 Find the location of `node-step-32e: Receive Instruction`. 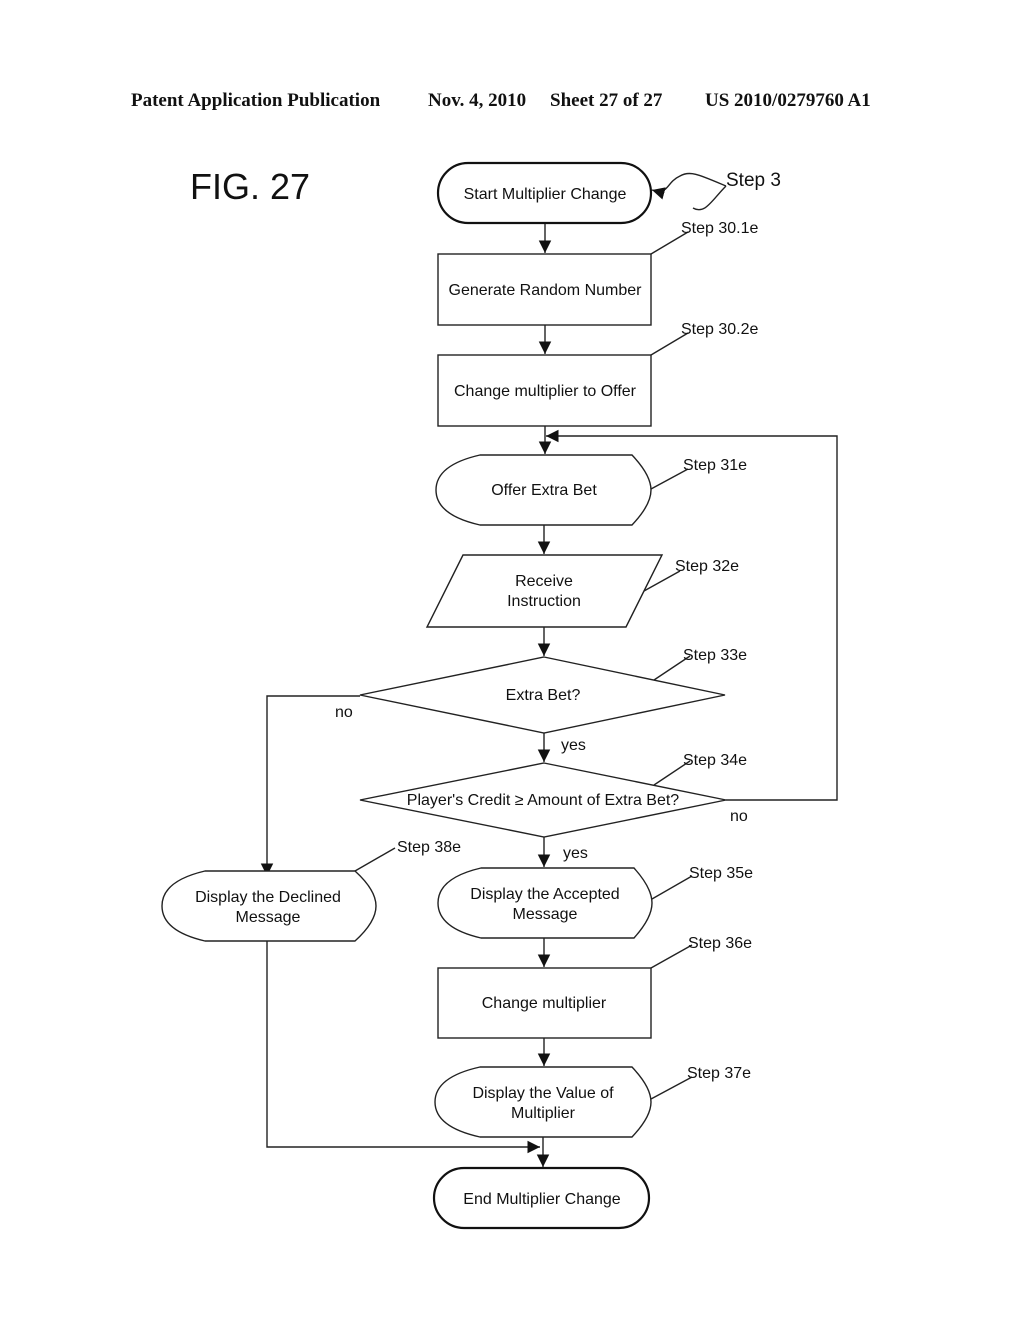

node-step-32e: Receive Instruction is located at coordinates (544, 591).